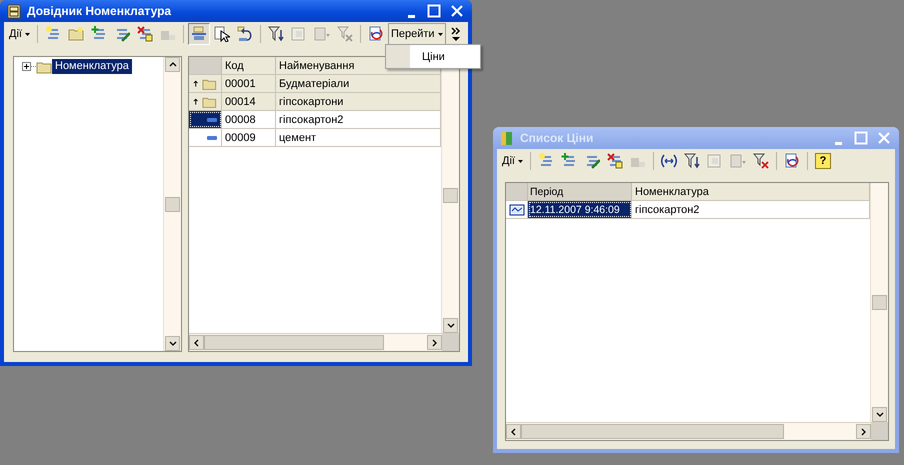 The width and height of the screenshot is (904, 465). What do you see at coordinates (580, 209) in the screenshot?
I see `table-cell: 12.11.2007 9:46:09` at bounding box center [580, 209].